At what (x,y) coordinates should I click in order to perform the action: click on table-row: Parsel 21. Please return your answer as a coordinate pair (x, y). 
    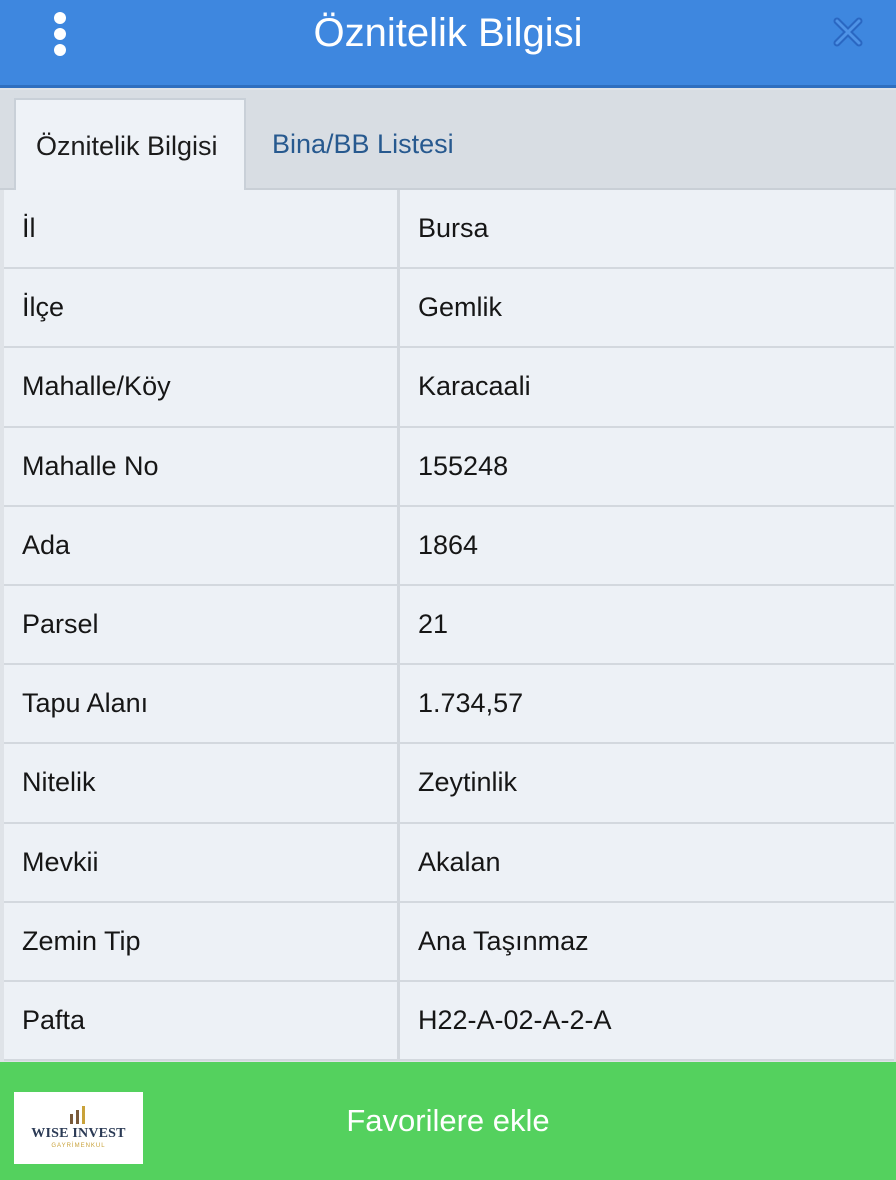
    Looking at the image, I should click on (449, 625).